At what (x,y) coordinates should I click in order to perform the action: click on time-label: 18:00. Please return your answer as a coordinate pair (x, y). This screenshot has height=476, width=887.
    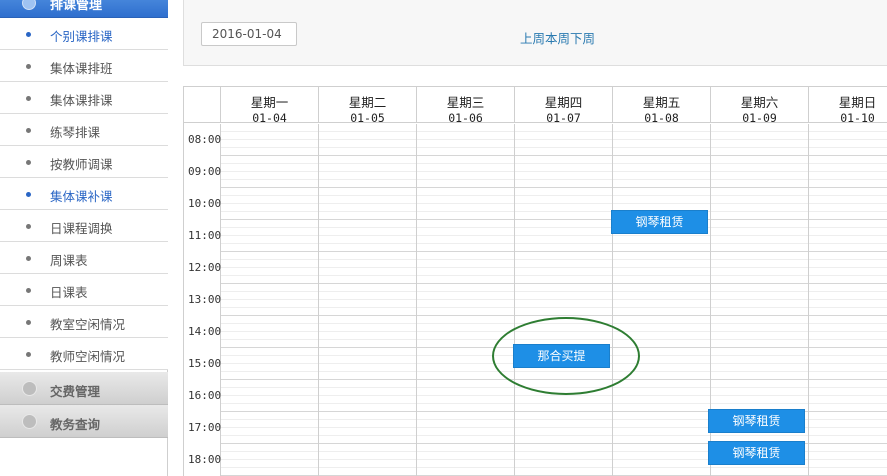
    Looking at the image, I should click on (202, 460).